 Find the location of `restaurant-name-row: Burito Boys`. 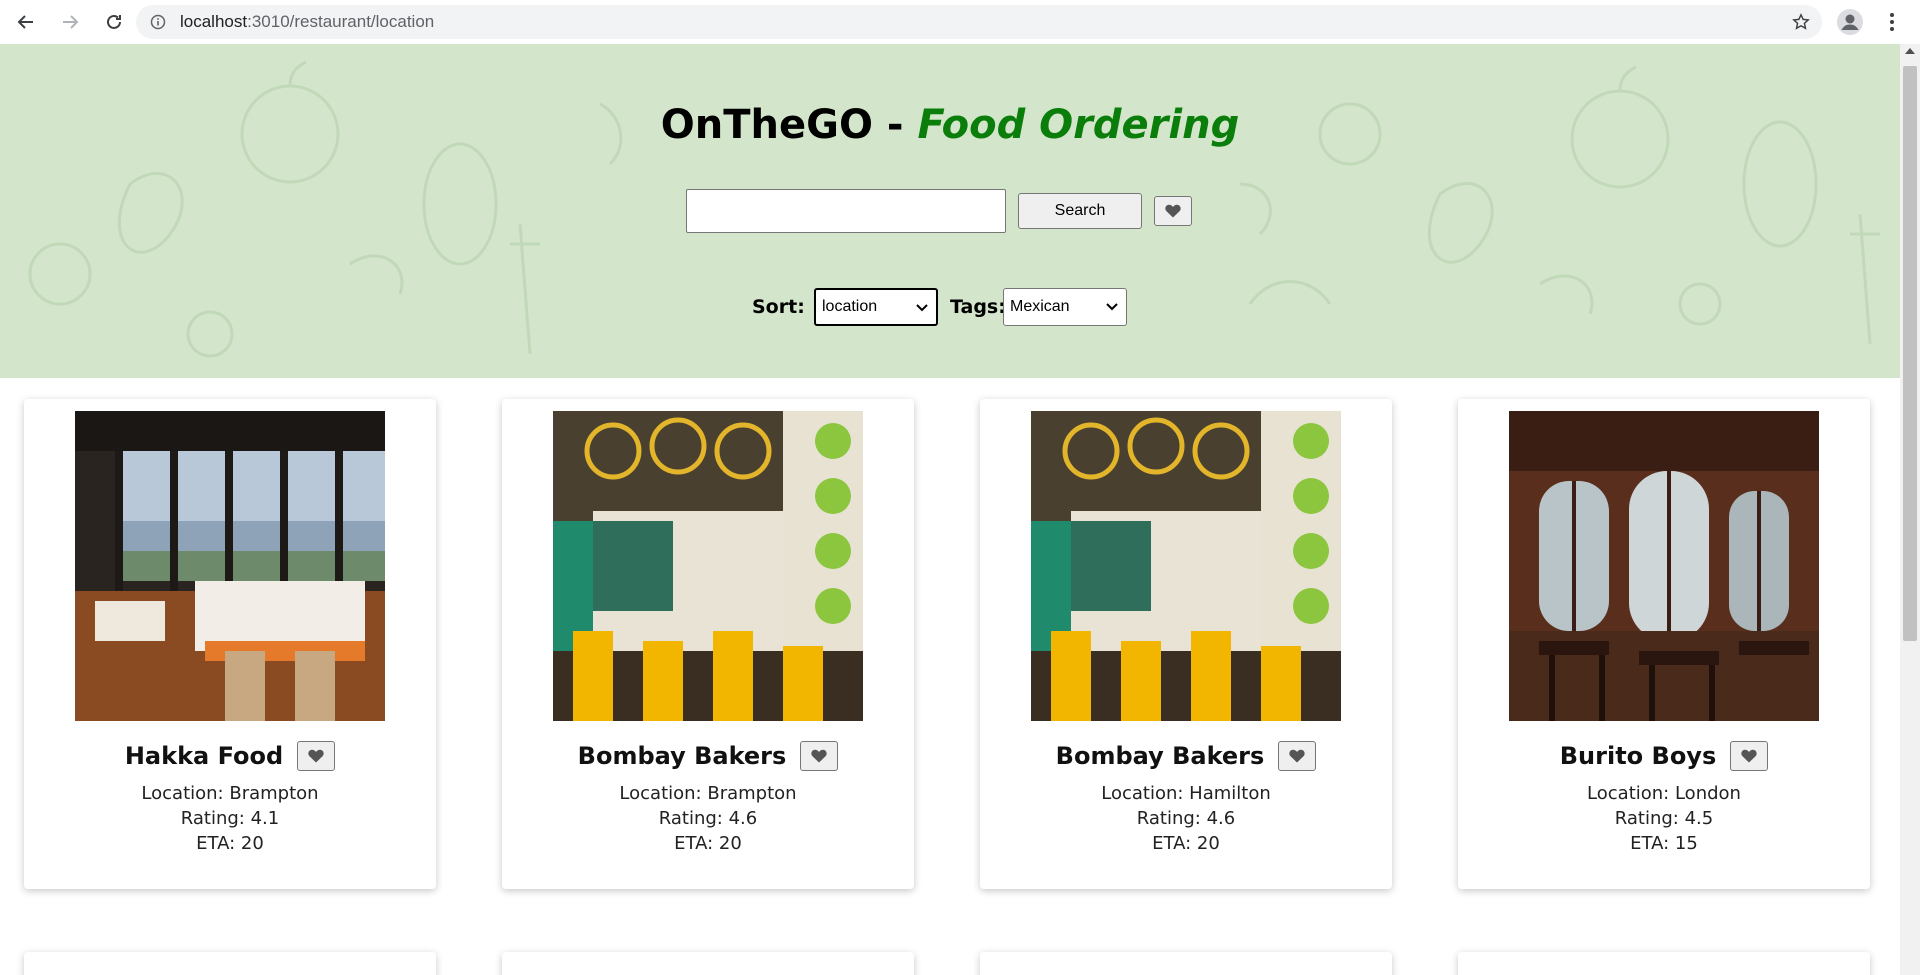

restaurant-name-row: Burito Boys is located at coordinates (1664, 756).